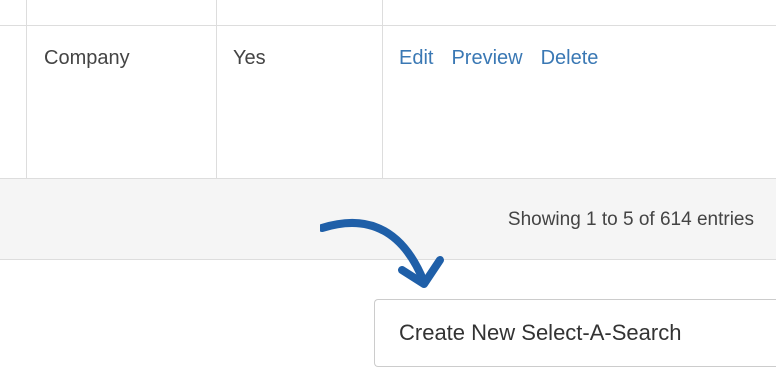  Describe the element at coordinates (388, 25) in the screenshot. I see `row-divider` at that location.